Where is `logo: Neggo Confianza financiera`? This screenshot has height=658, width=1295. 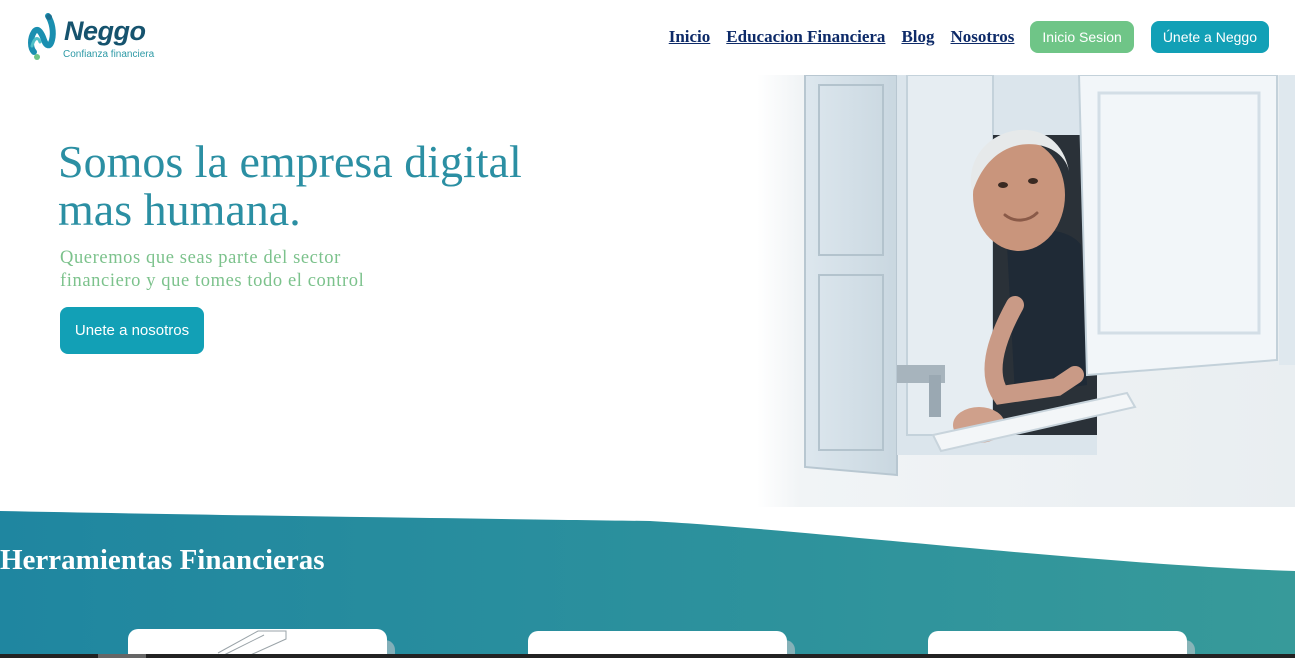 logo: Neggo Confianza financiera is located at coordinates (91, 36).